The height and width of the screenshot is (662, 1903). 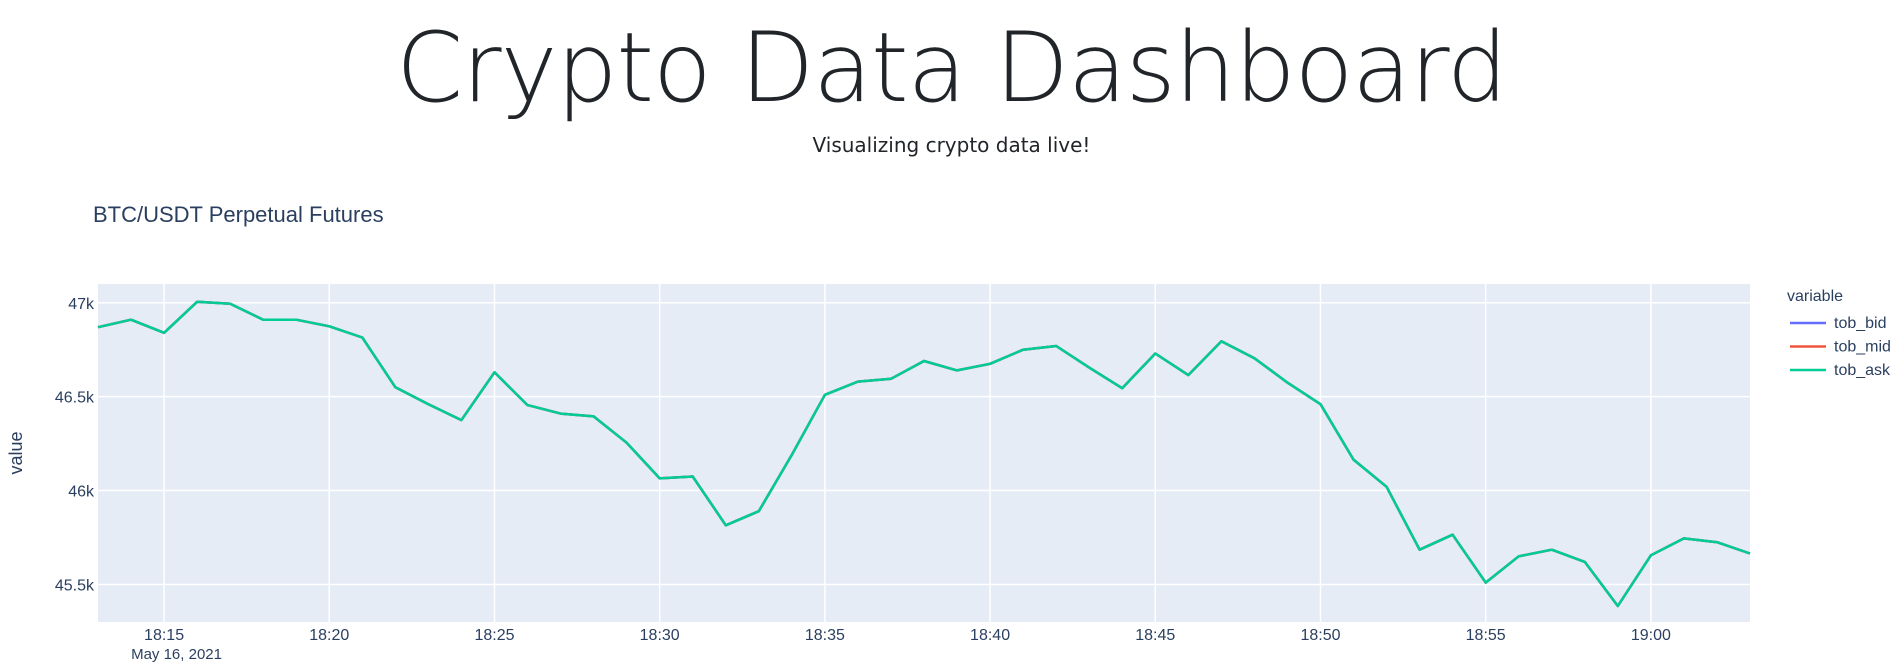 What do you see at coordinates (952, 68) in the screenshot?
I see `page-title: Crypto Data Dashboard` at bounding box center [952, 68].